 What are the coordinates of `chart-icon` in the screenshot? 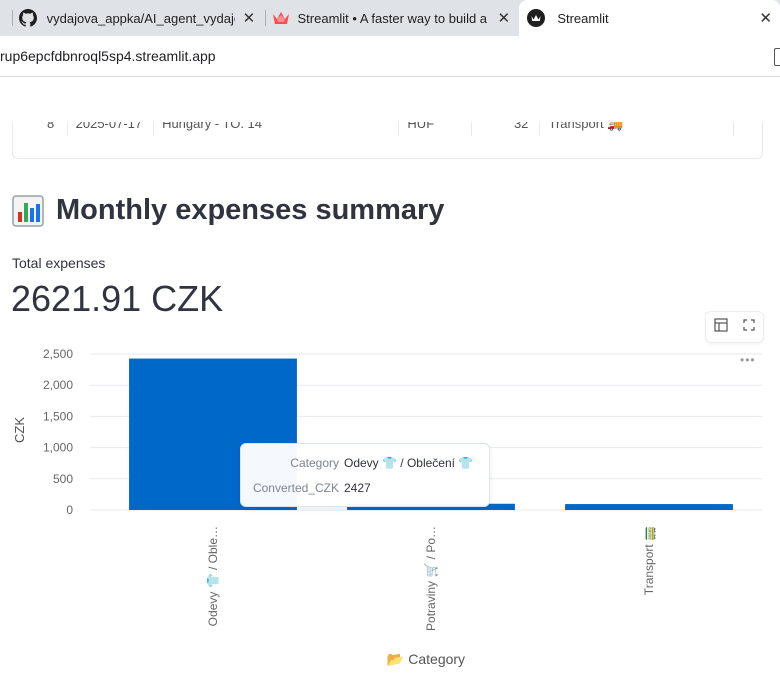 It's located at (28, 210).